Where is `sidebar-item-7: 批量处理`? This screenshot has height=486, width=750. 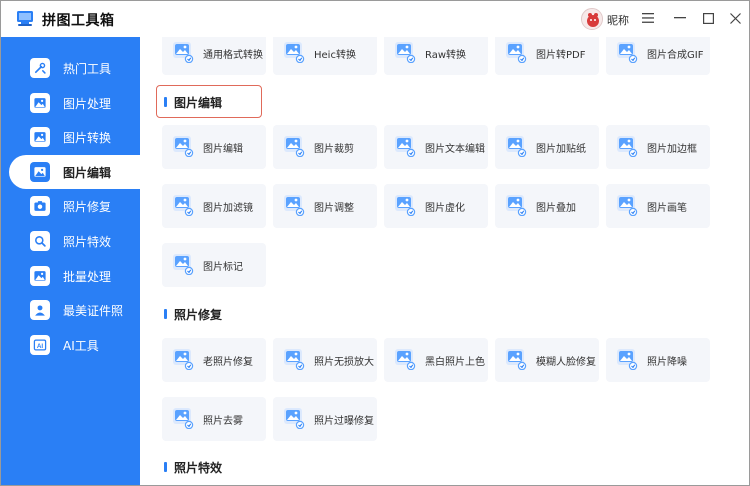 sidebar-item-7: 批量处理 is located at coordinates (70, 276).